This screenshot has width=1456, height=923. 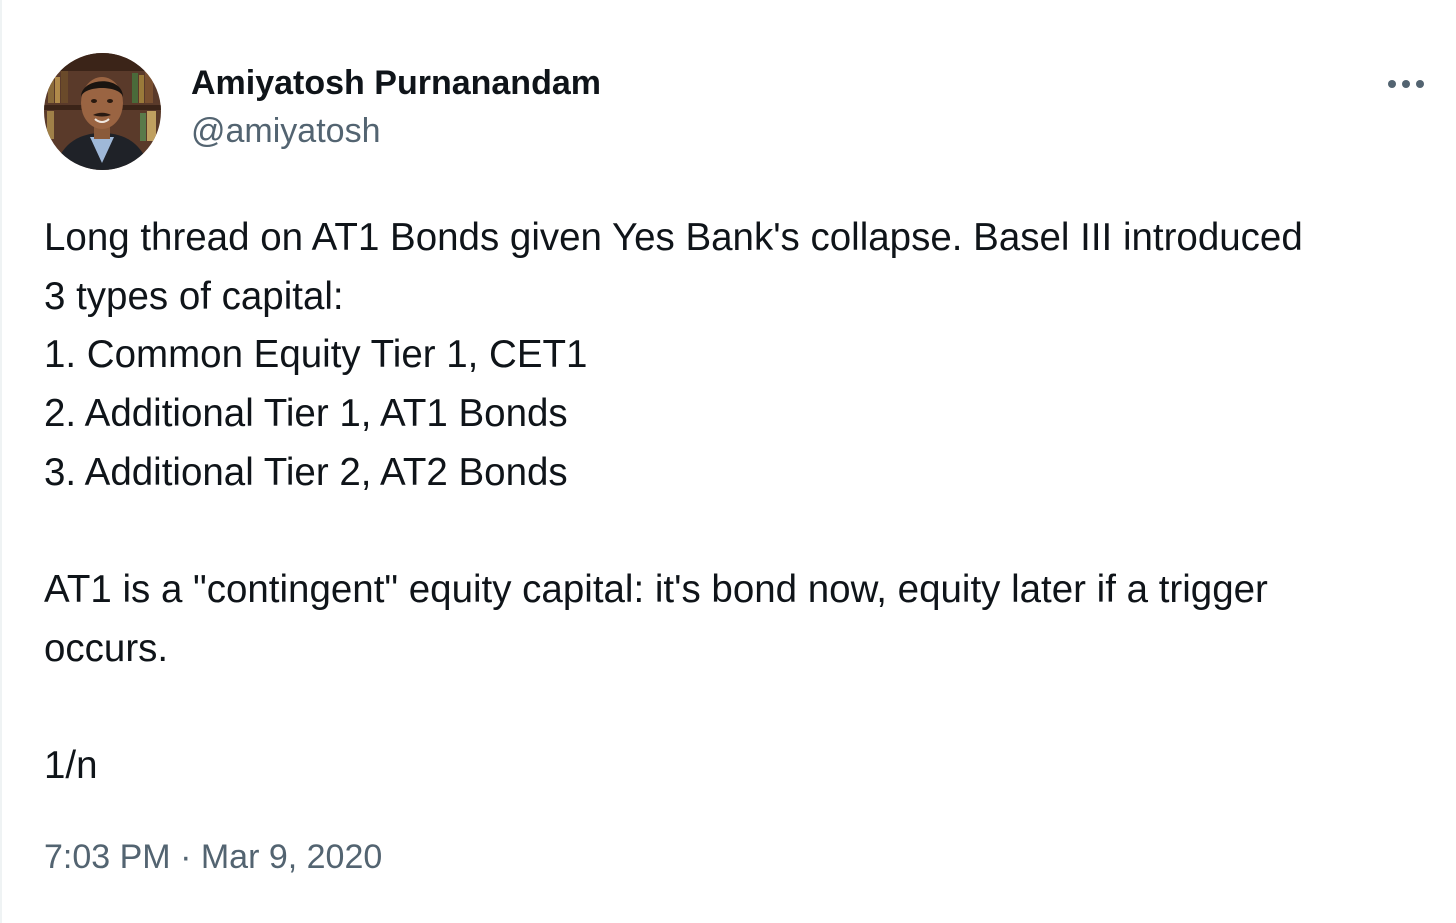 I want to click on more-options-button, so click(x=1406, y=84).